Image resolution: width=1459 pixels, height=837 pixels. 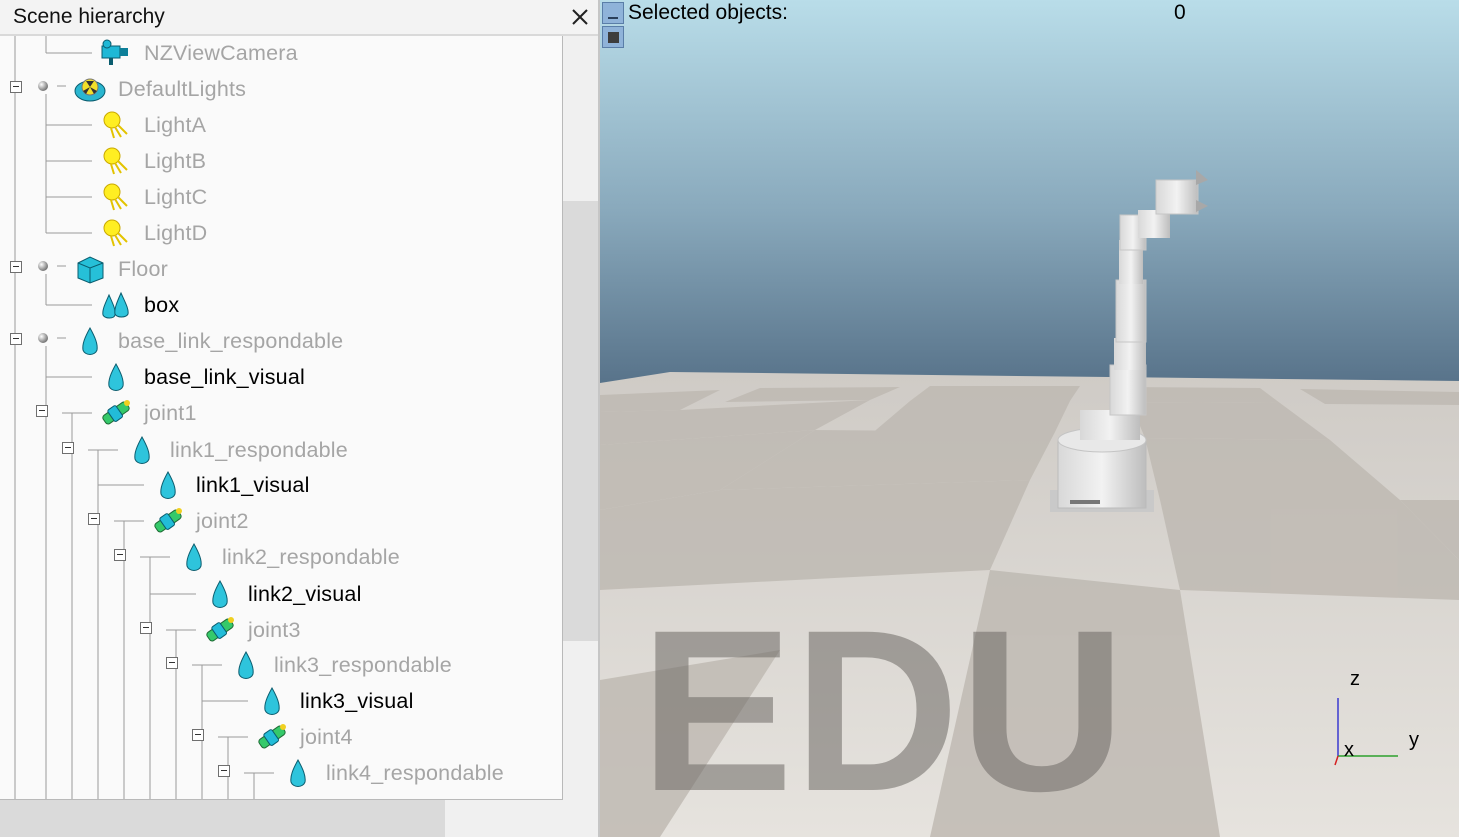 I want to click on tree-item: link2_respondable, so click(x=288, y=557).